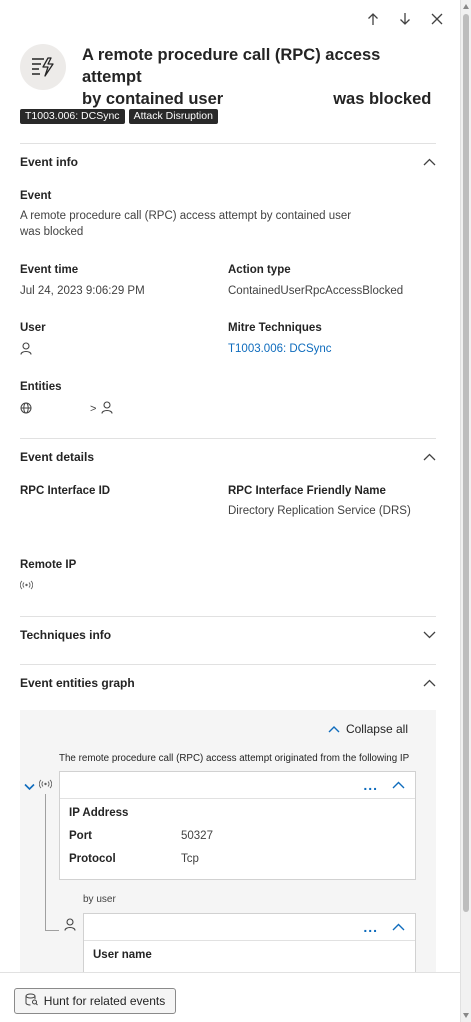 The width and height of the screenshot is (471, 1022). Describe the element at coordinates (275, 328) in the screenshot. I see `mitre-techniques-label: Mitre Techniques` at that location.